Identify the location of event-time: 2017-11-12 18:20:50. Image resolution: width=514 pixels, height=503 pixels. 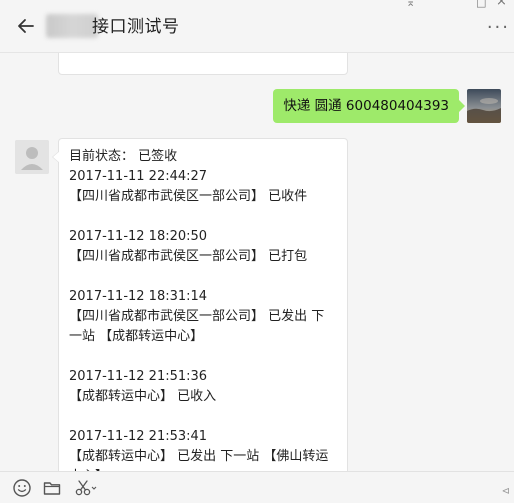
(138, 236).